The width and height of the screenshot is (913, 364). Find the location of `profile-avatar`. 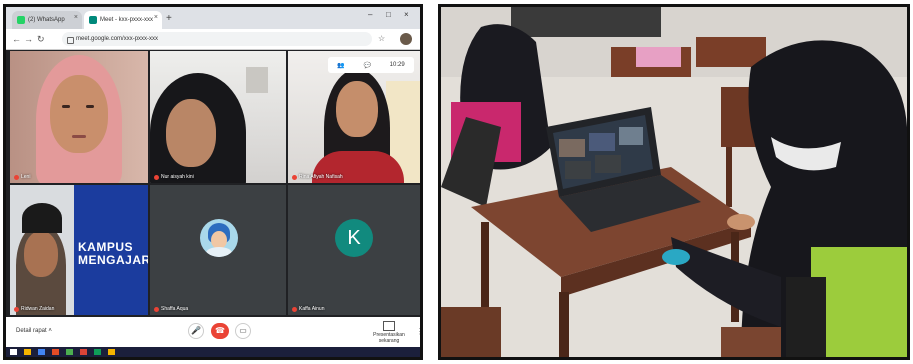

profile-avatar is located at coordinates (406, 39).